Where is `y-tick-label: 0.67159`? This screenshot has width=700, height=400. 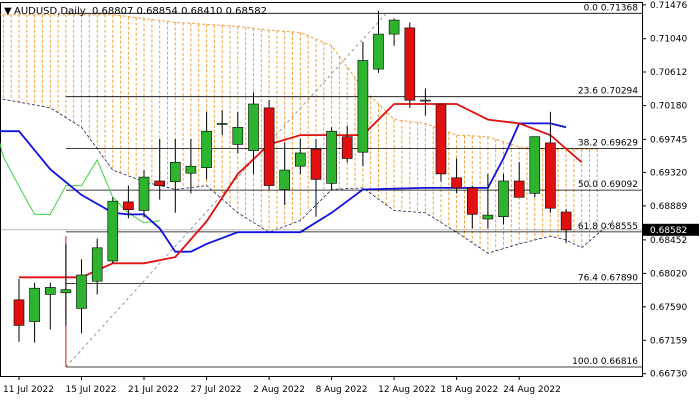 y-tick-label: 0.67159 is located at coordinates (668, 341).